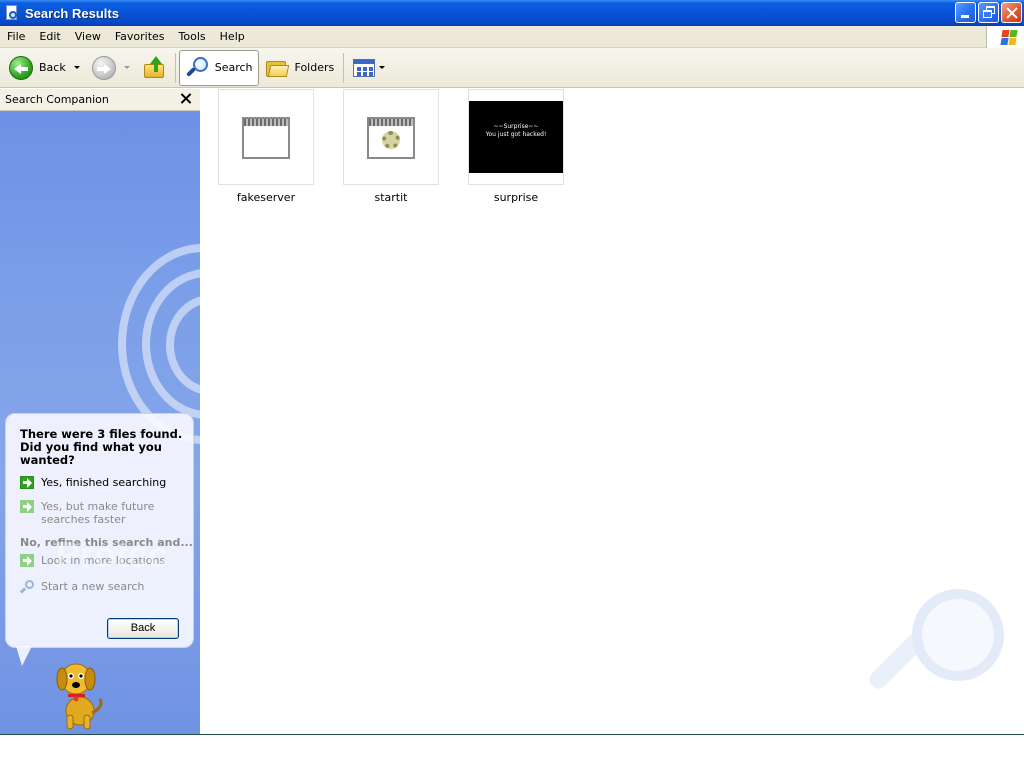 This screenshot has height=768, width=1024. I want to click on minimize-icon, so click(965, 16).